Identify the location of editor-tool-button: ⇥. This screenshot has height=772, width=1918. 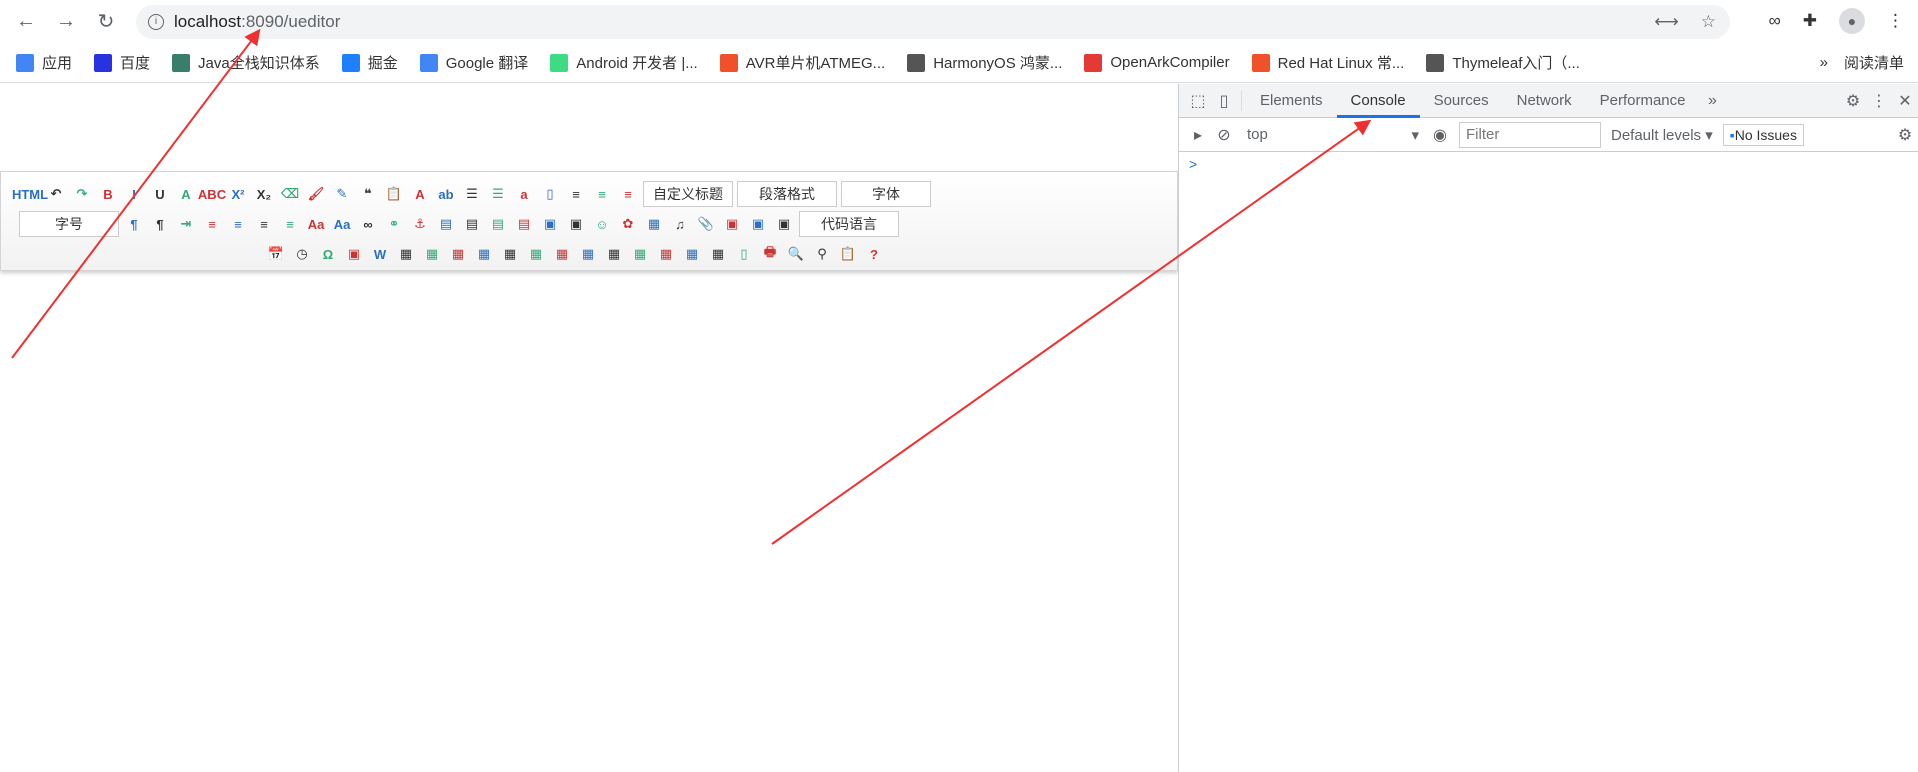
(186, 224).